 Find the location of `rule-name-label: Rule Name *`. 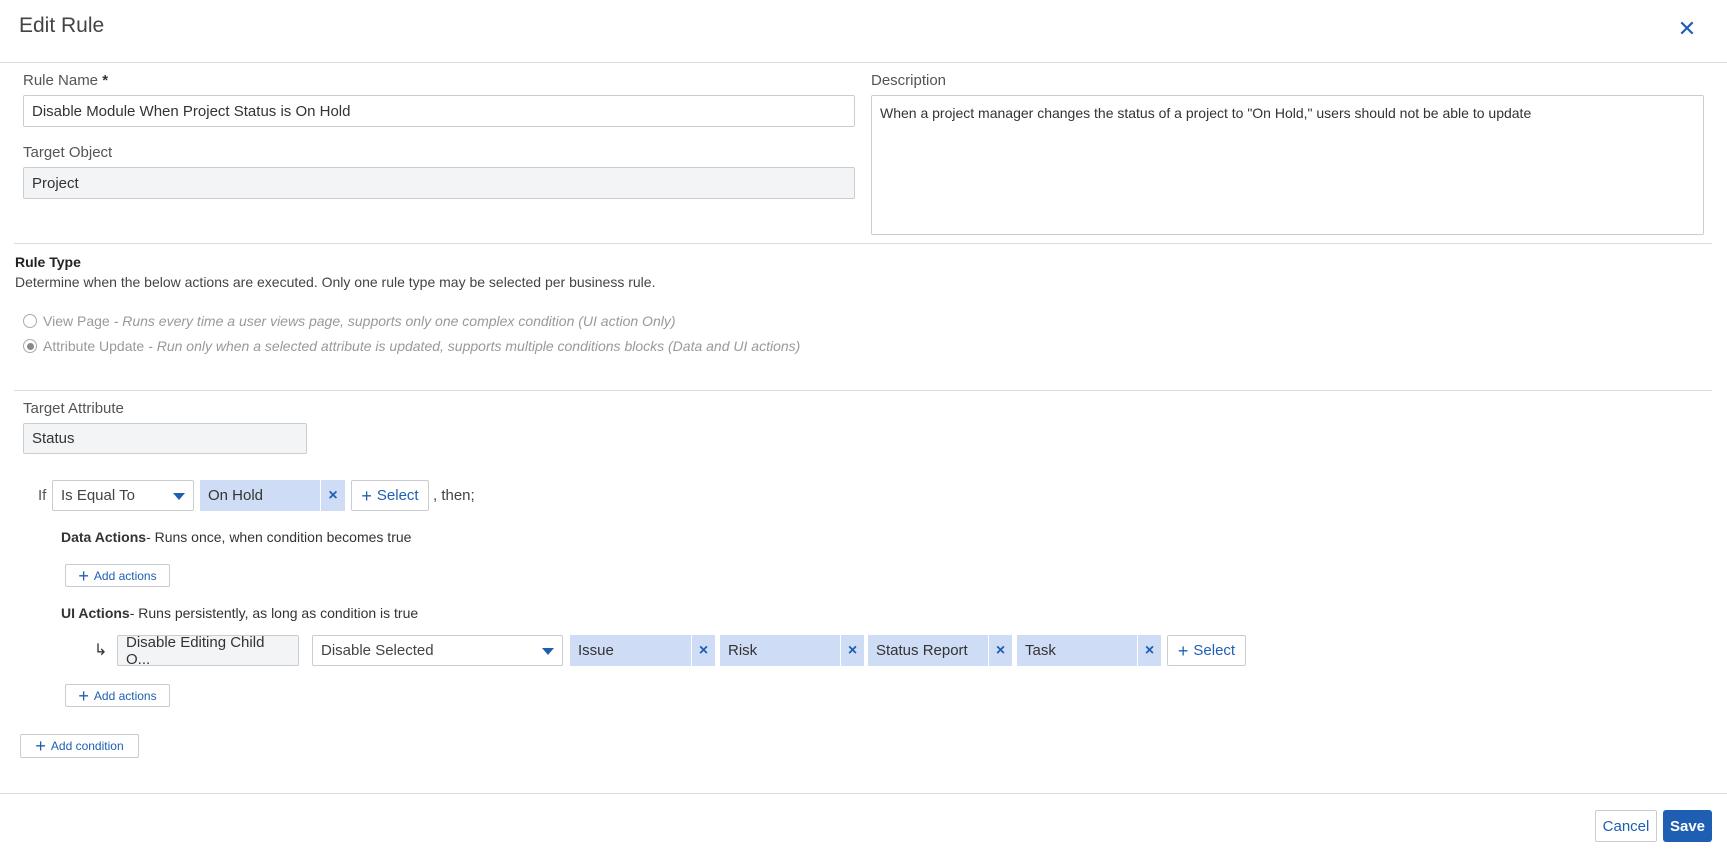

rule-name-label: Rule Name * is located at coordinates (66, 80).